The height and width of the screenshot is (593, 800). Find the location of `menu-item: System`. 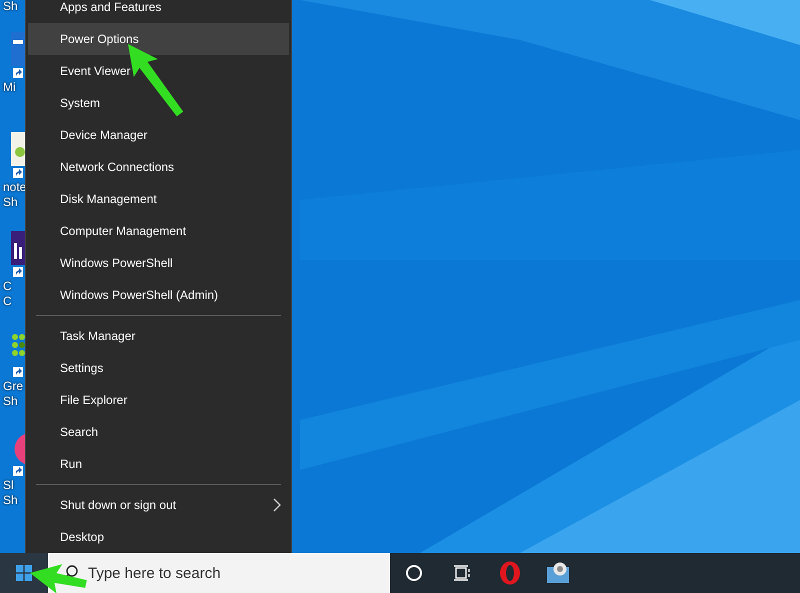

menu-item: System is located at coordinates (158, 103).